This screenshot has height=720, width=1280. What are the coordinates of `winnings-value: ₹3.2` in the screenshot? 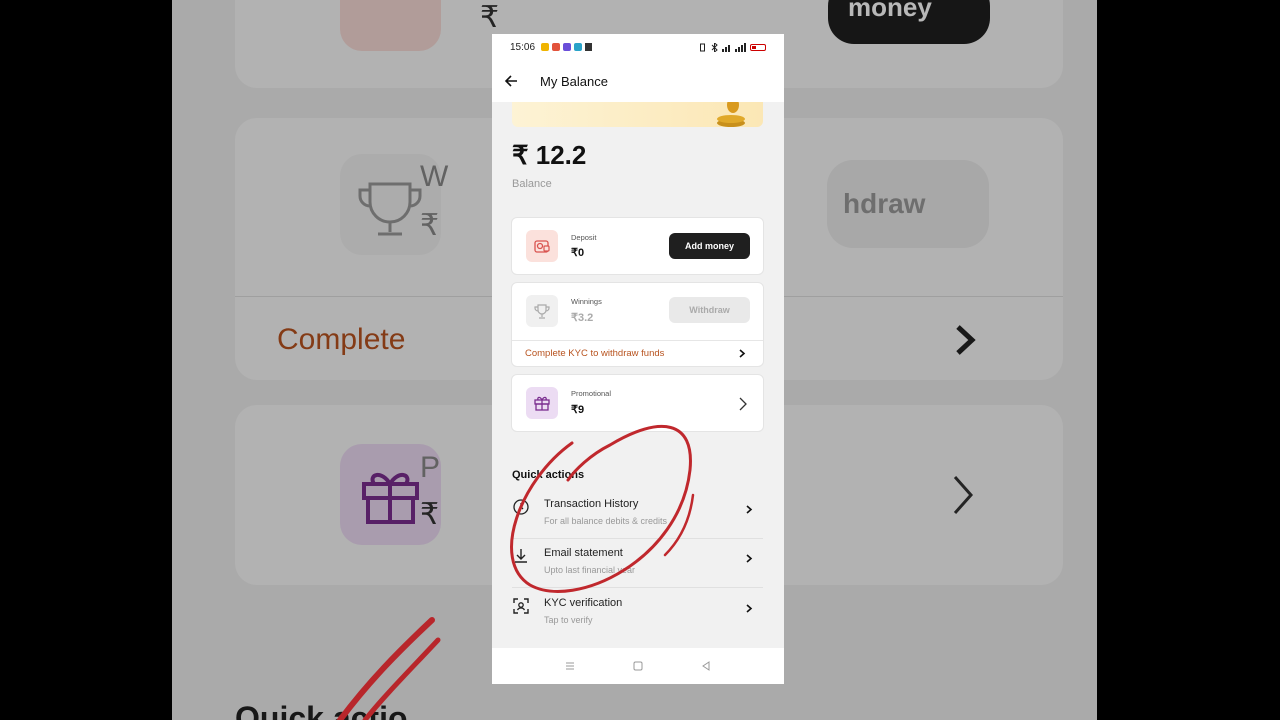 It's located at (582, 318).